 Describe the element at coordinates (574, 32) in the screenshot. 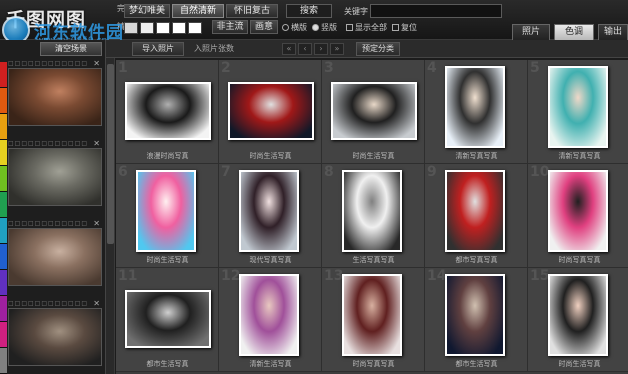

I see `tab-tones: 色调` at that location.